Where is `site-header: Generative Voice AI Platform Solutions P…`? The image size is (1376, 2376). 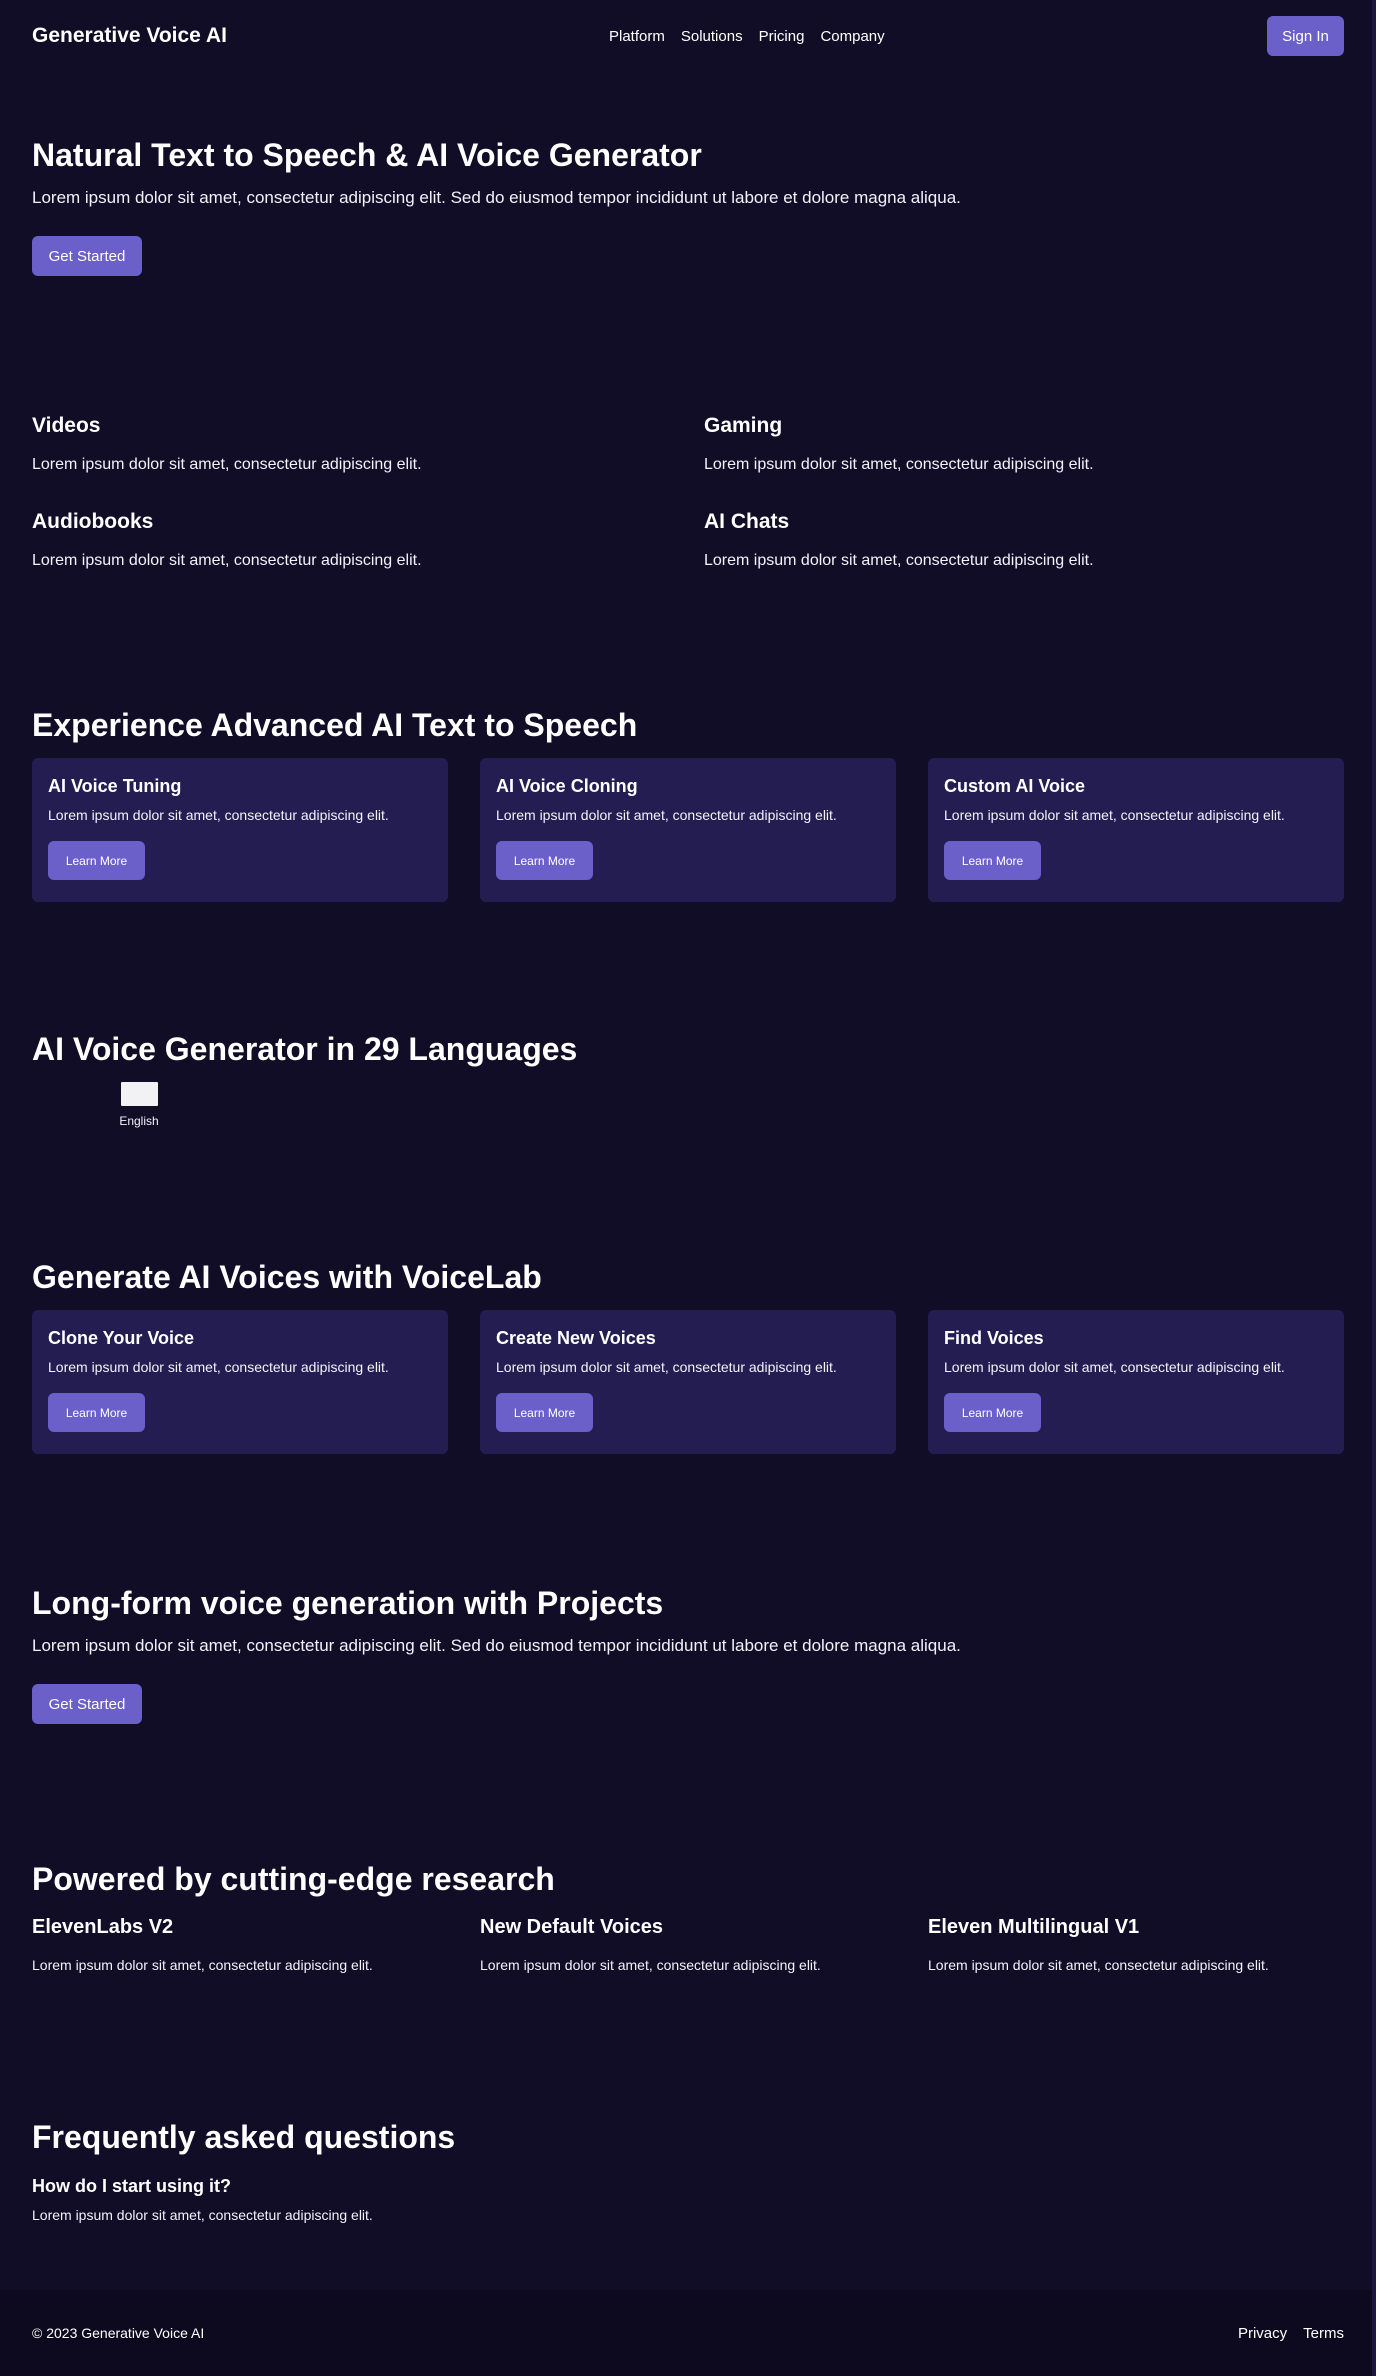 site-header: Generative Voice AI Platform Solutions P… is located at coordinates (688, 36).